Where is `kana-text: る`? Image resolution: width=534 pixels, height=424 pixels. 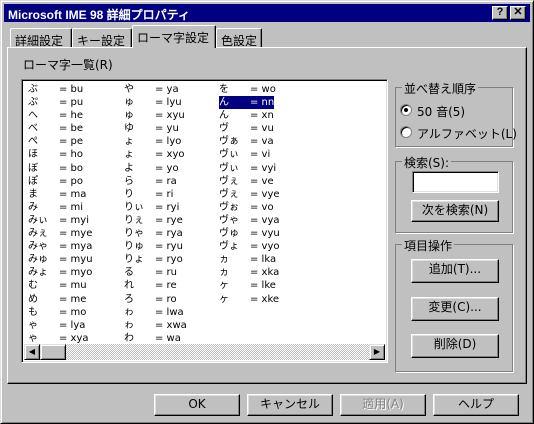
kana-text: る is located at coordinates (129, 273).